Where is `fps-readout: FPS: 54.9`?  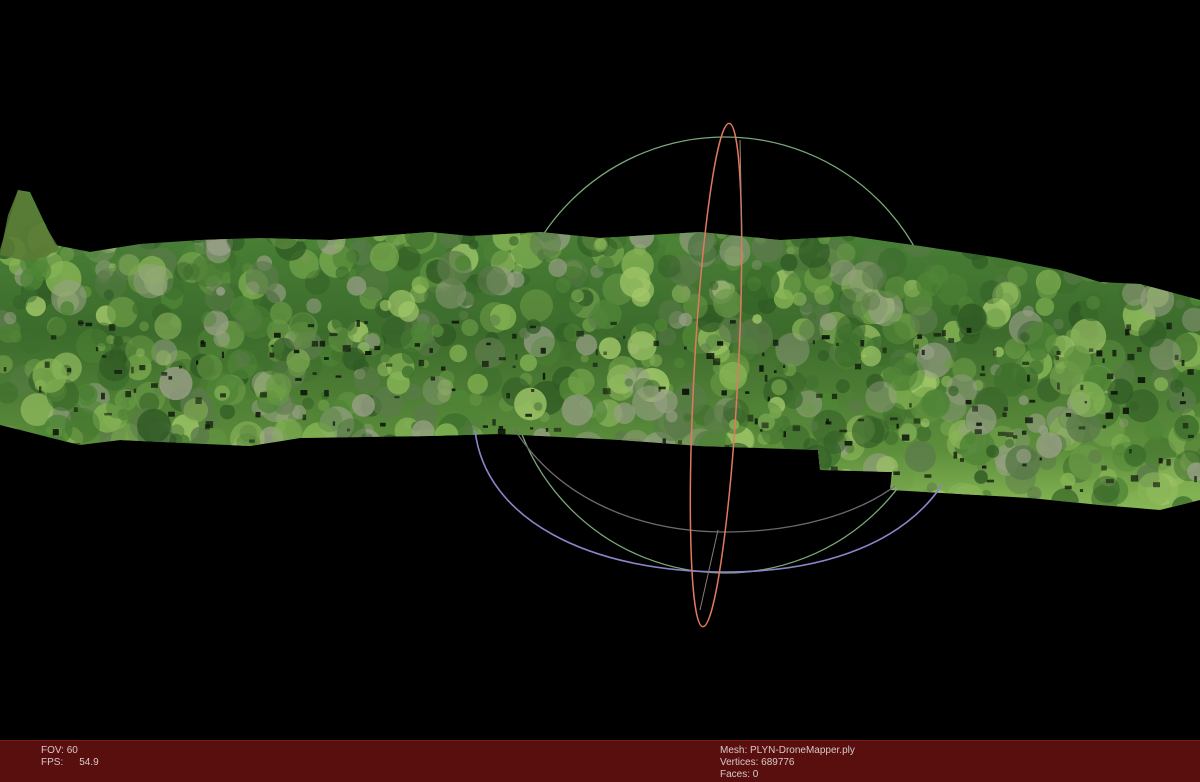 fps-readout: FPS: 54.9 is located at coordinates (70, 763).